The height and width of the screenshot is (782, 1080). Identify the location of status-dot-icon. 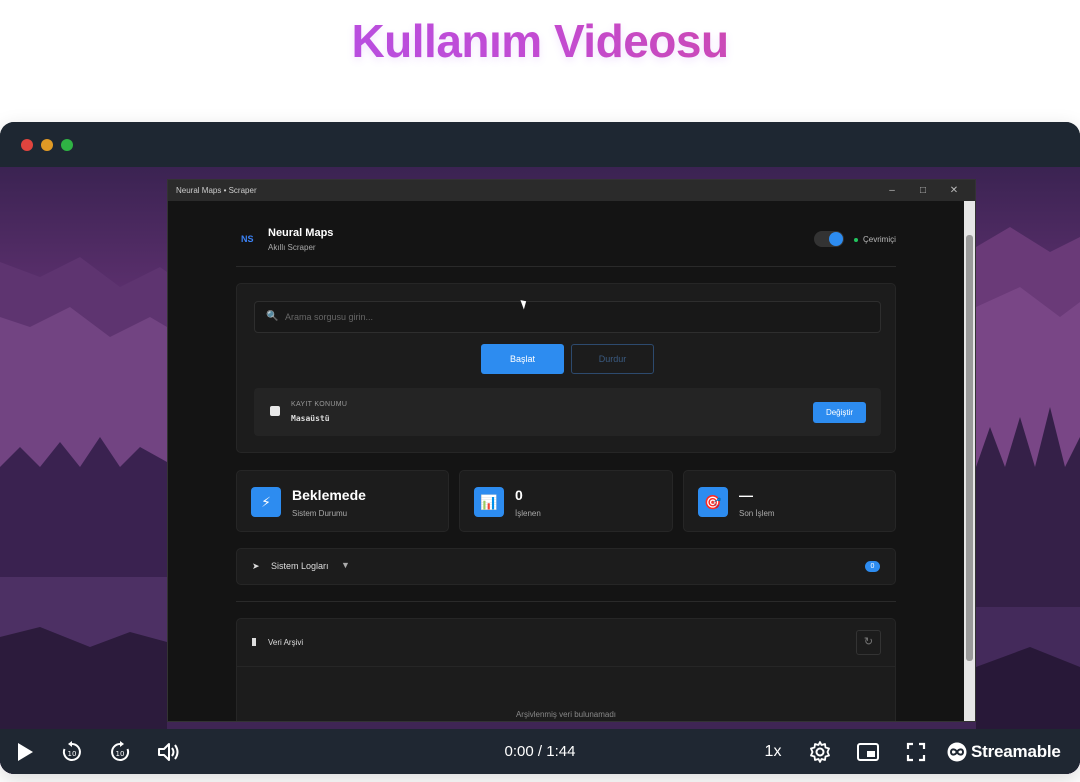
(856, 240).